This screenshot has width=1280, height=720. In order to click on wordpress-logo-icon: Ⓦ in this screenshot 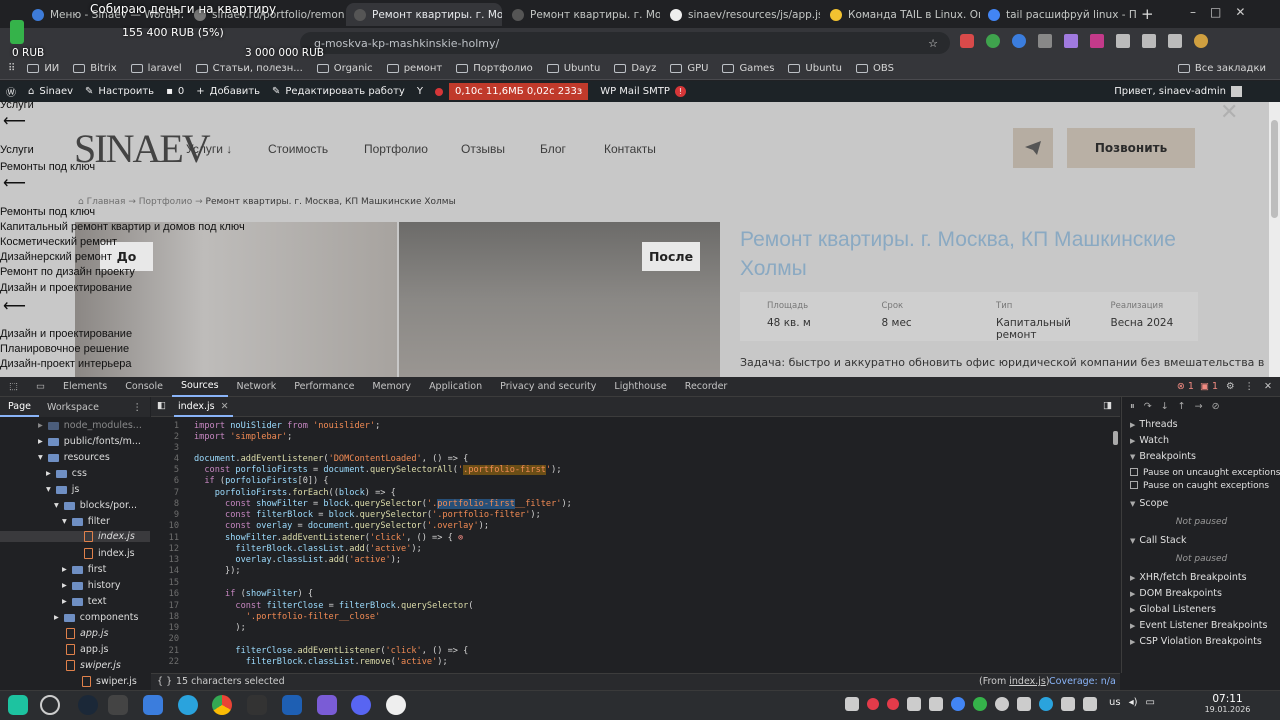, I will do `click(11, 91)`.